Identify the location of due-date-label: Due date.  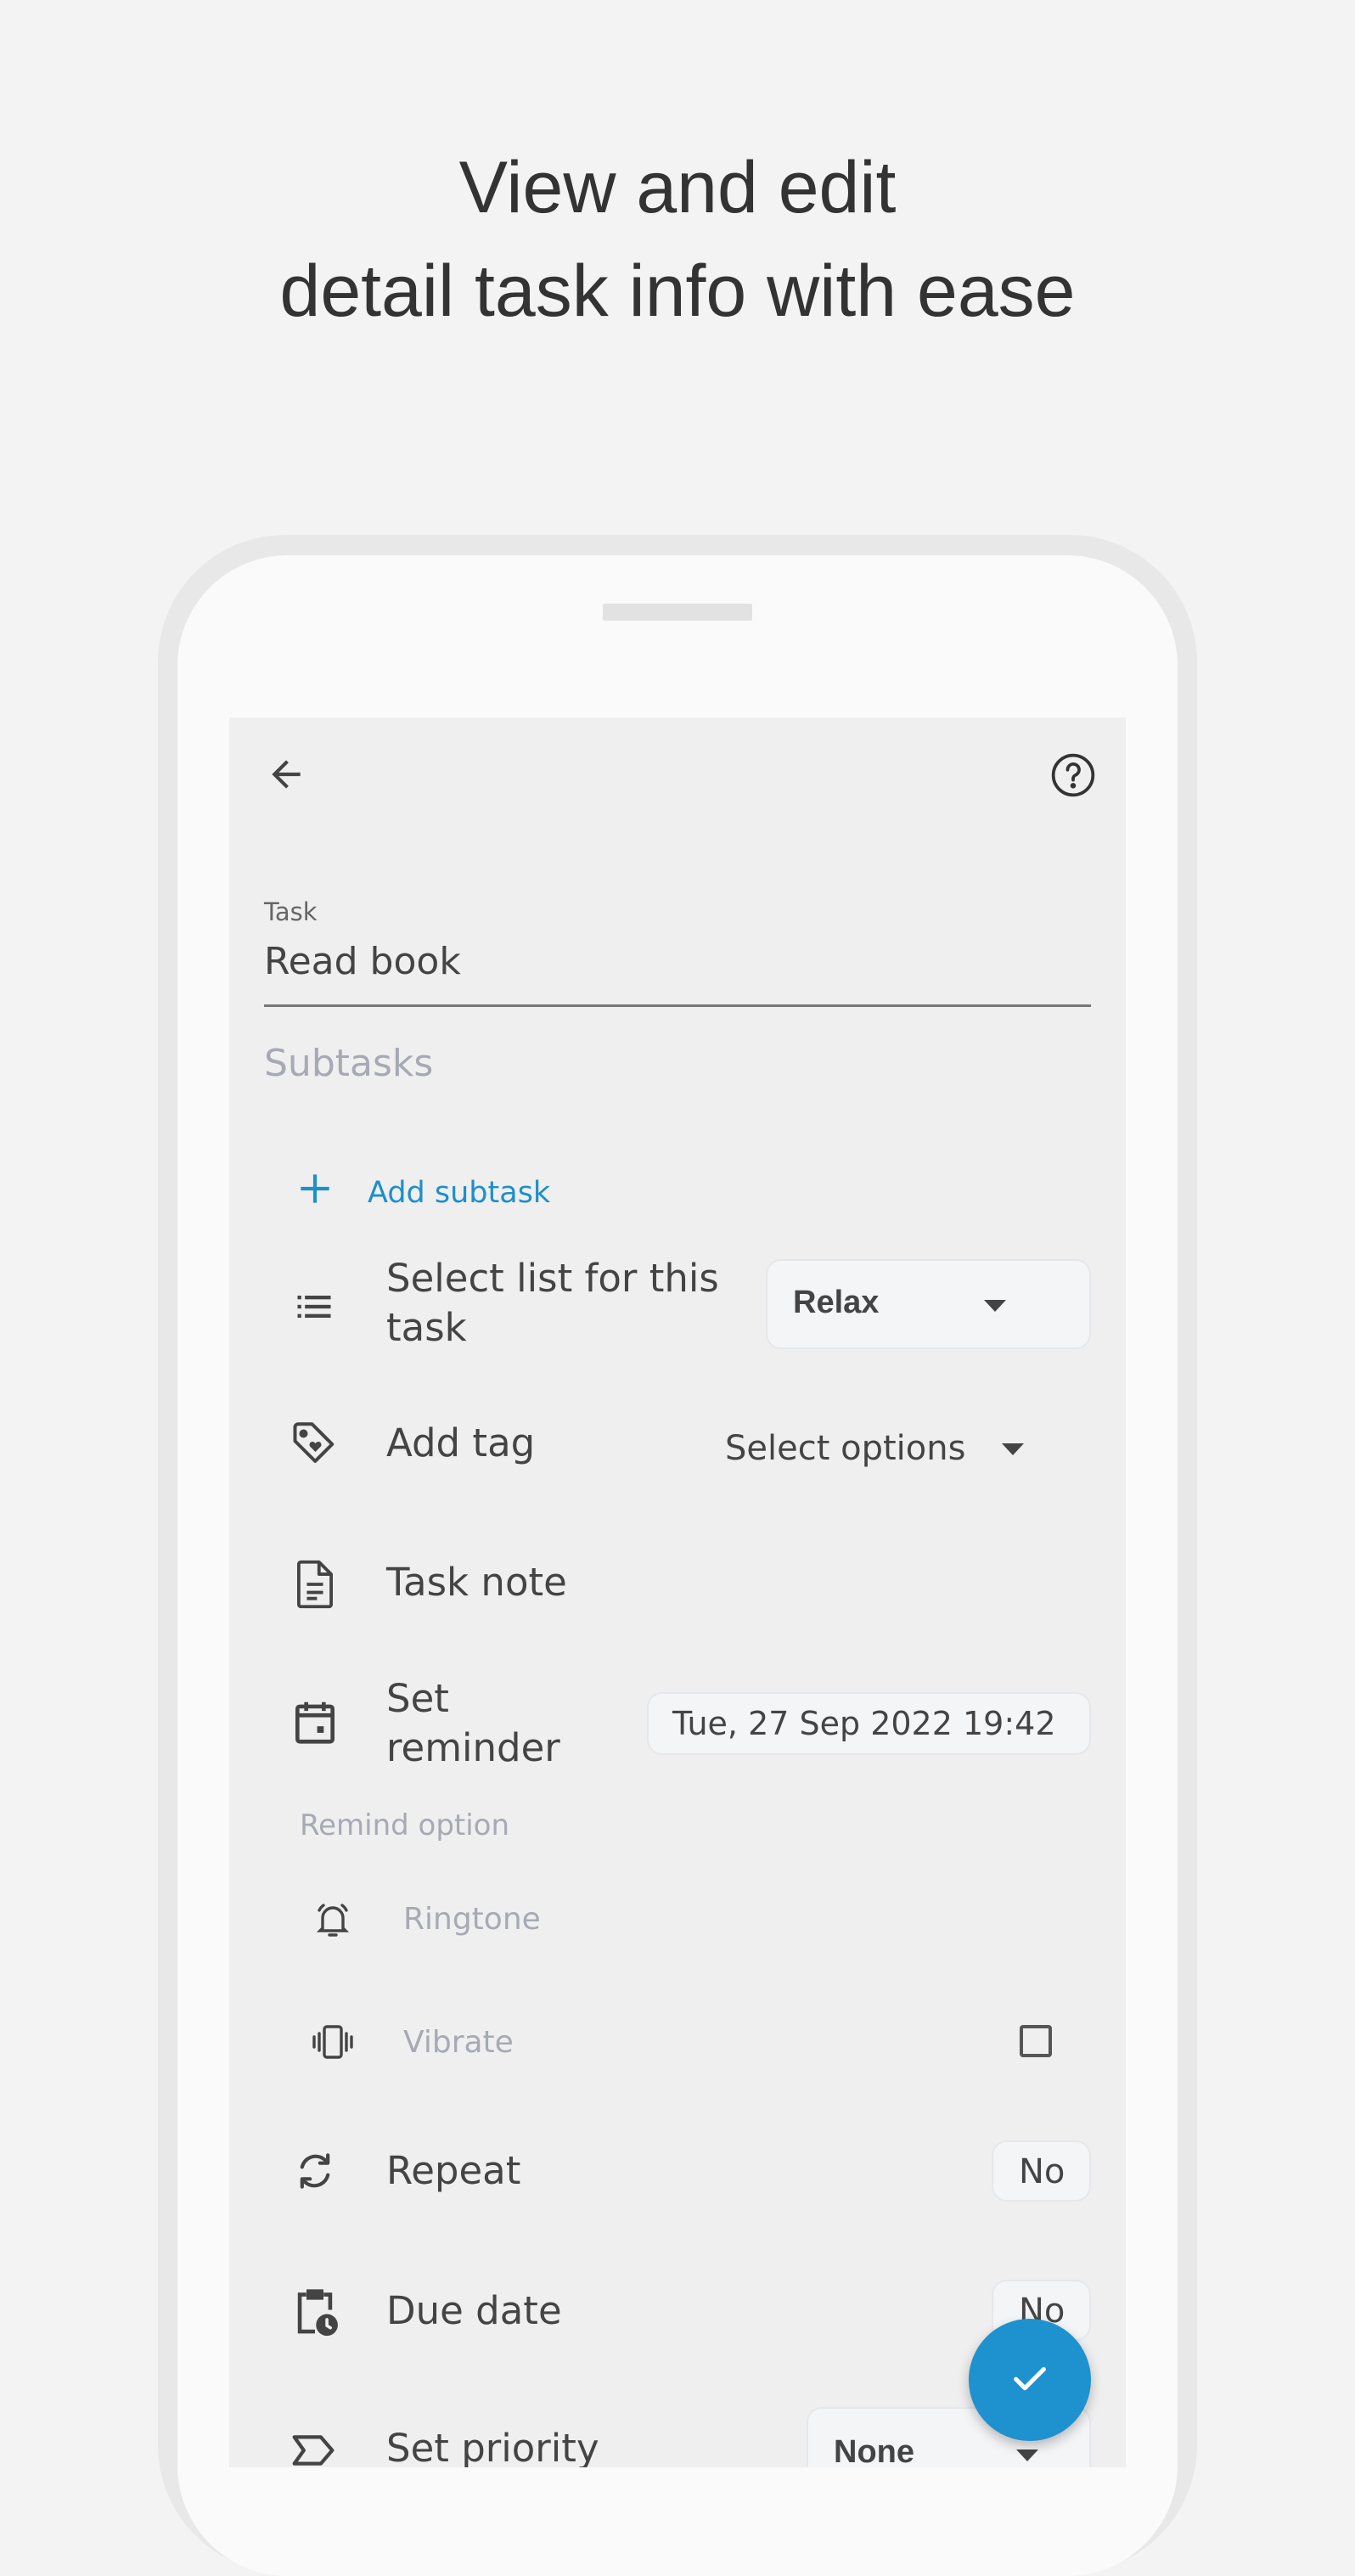
(474, 2310).